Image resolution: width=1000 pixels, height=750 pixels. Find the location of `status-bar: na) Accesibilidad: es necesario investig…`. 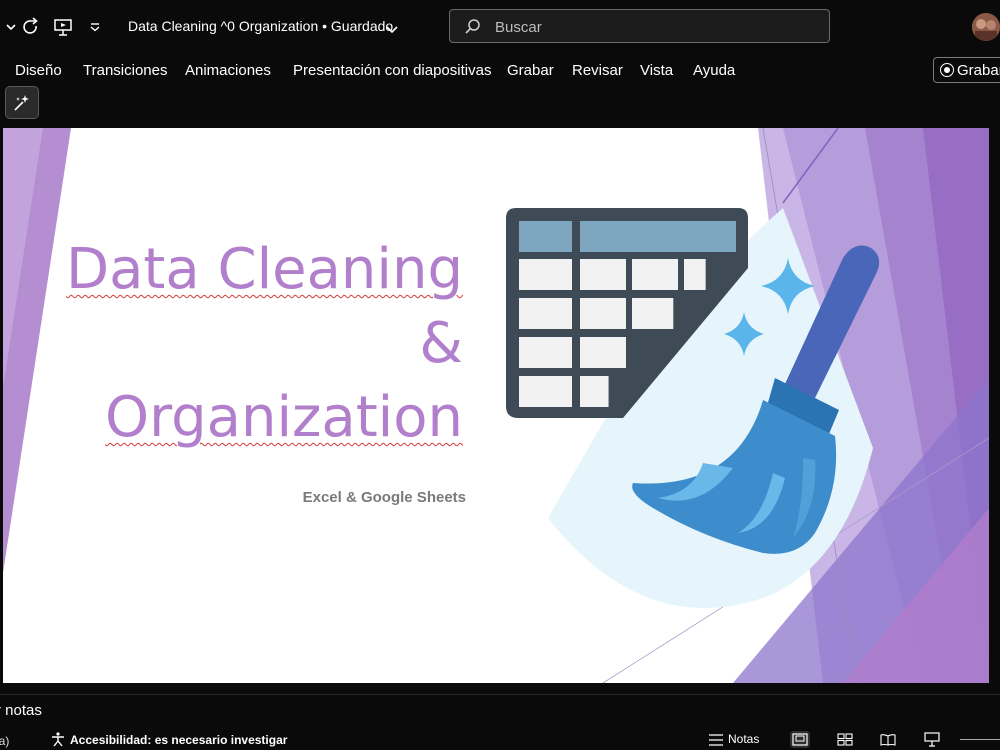

status-bar: na) Accesibilidad: es necesario investig… is located at coordinates (500, 739).